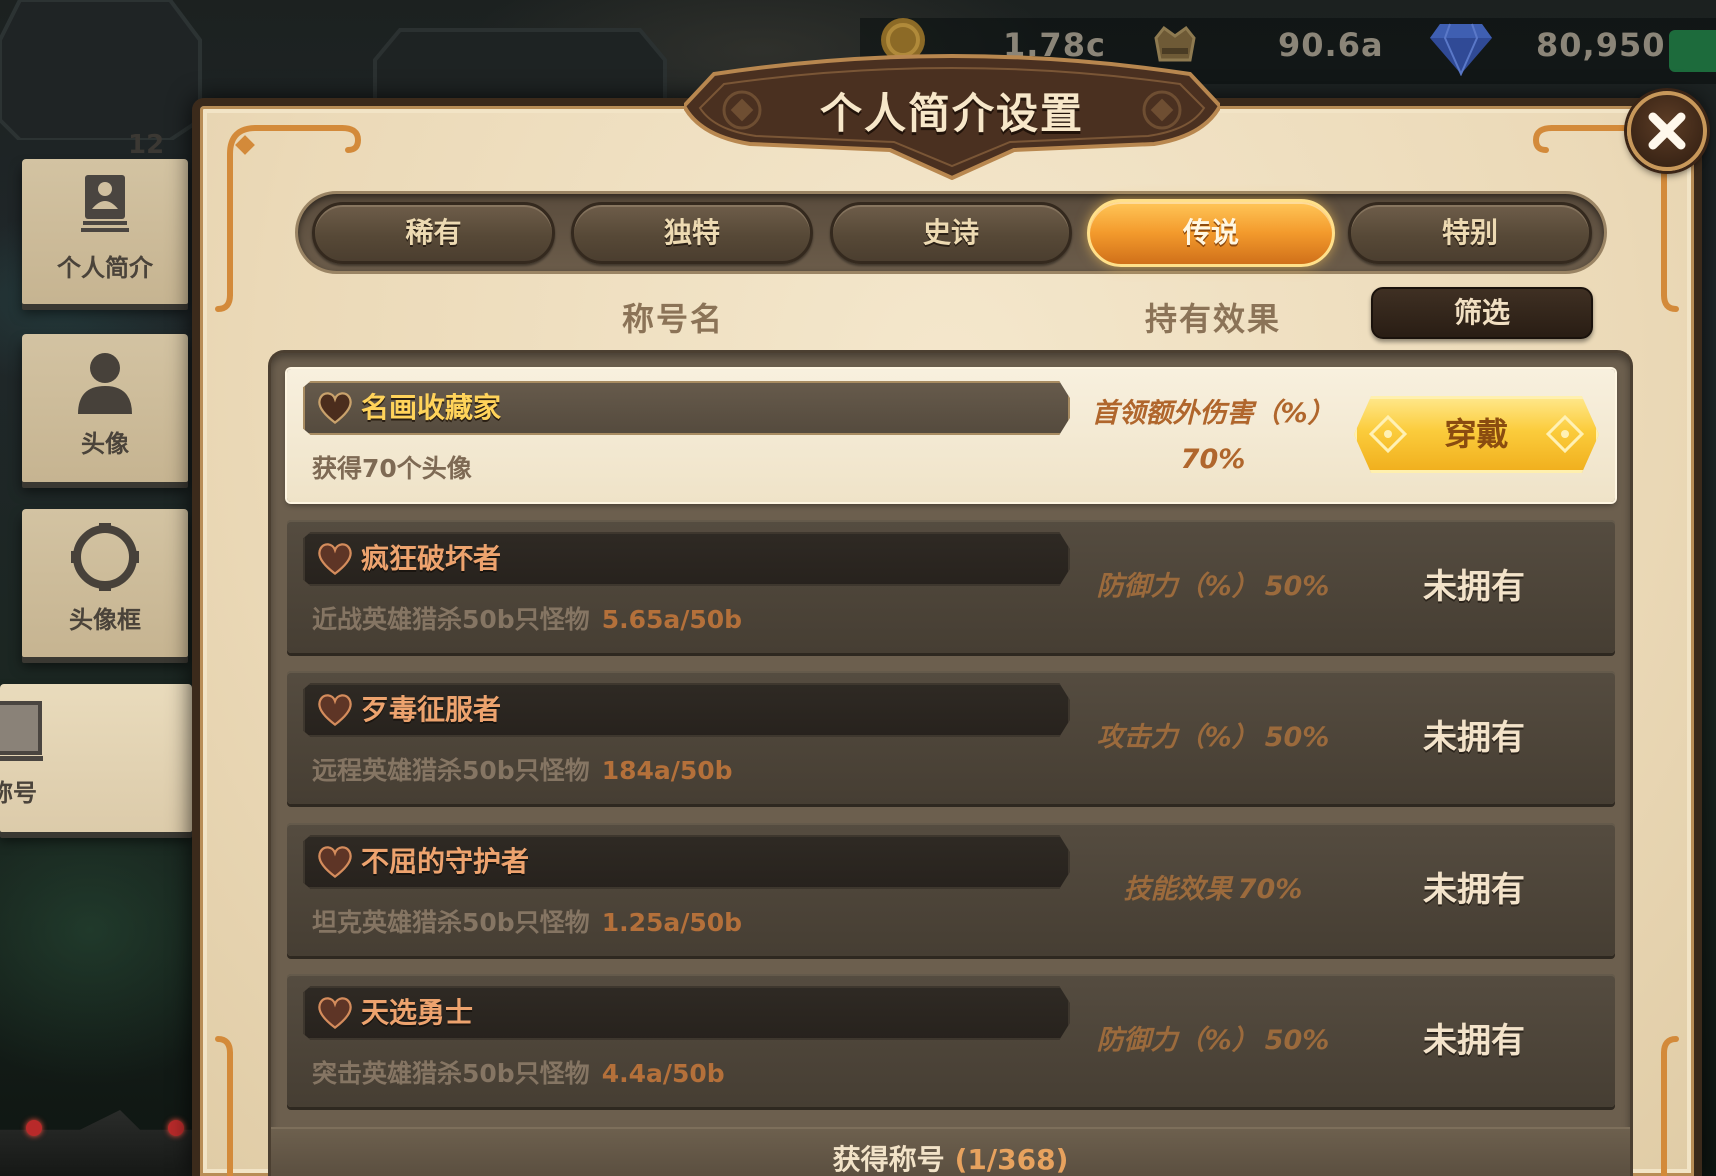 This screenshot has height=1176, width=1716. What do you see at coordinates (672, 319) in the screenshot?
I see `column-header-title-name: 称号名` at bounding box center [672, 319].